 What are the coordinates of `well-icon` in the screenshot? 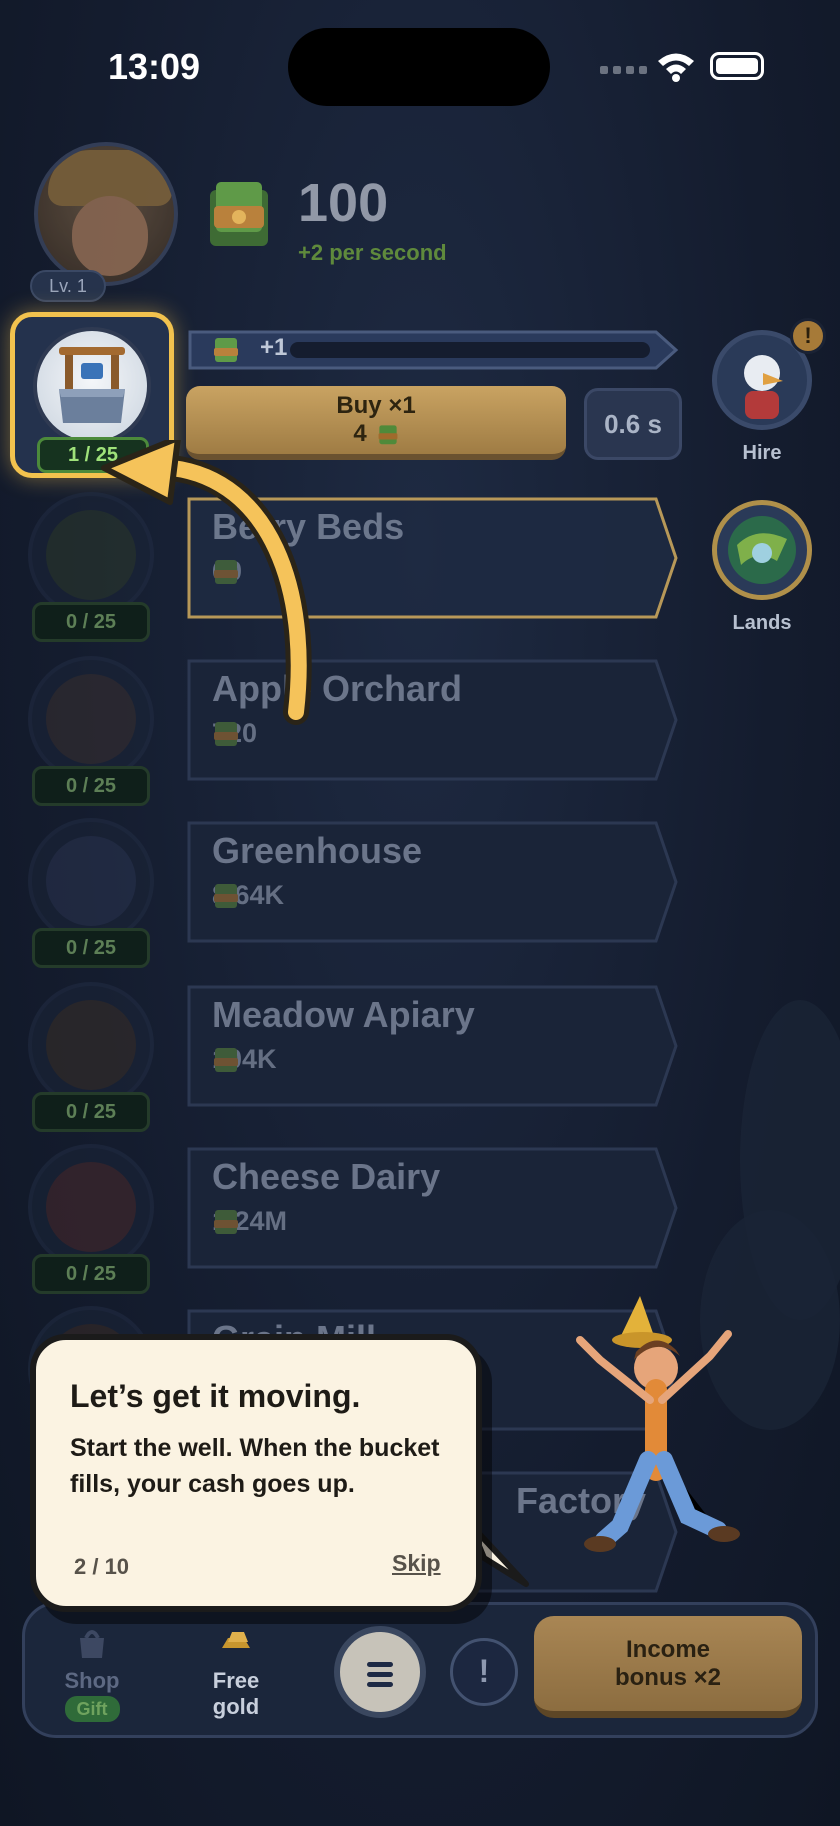 It's located at (92, 386).